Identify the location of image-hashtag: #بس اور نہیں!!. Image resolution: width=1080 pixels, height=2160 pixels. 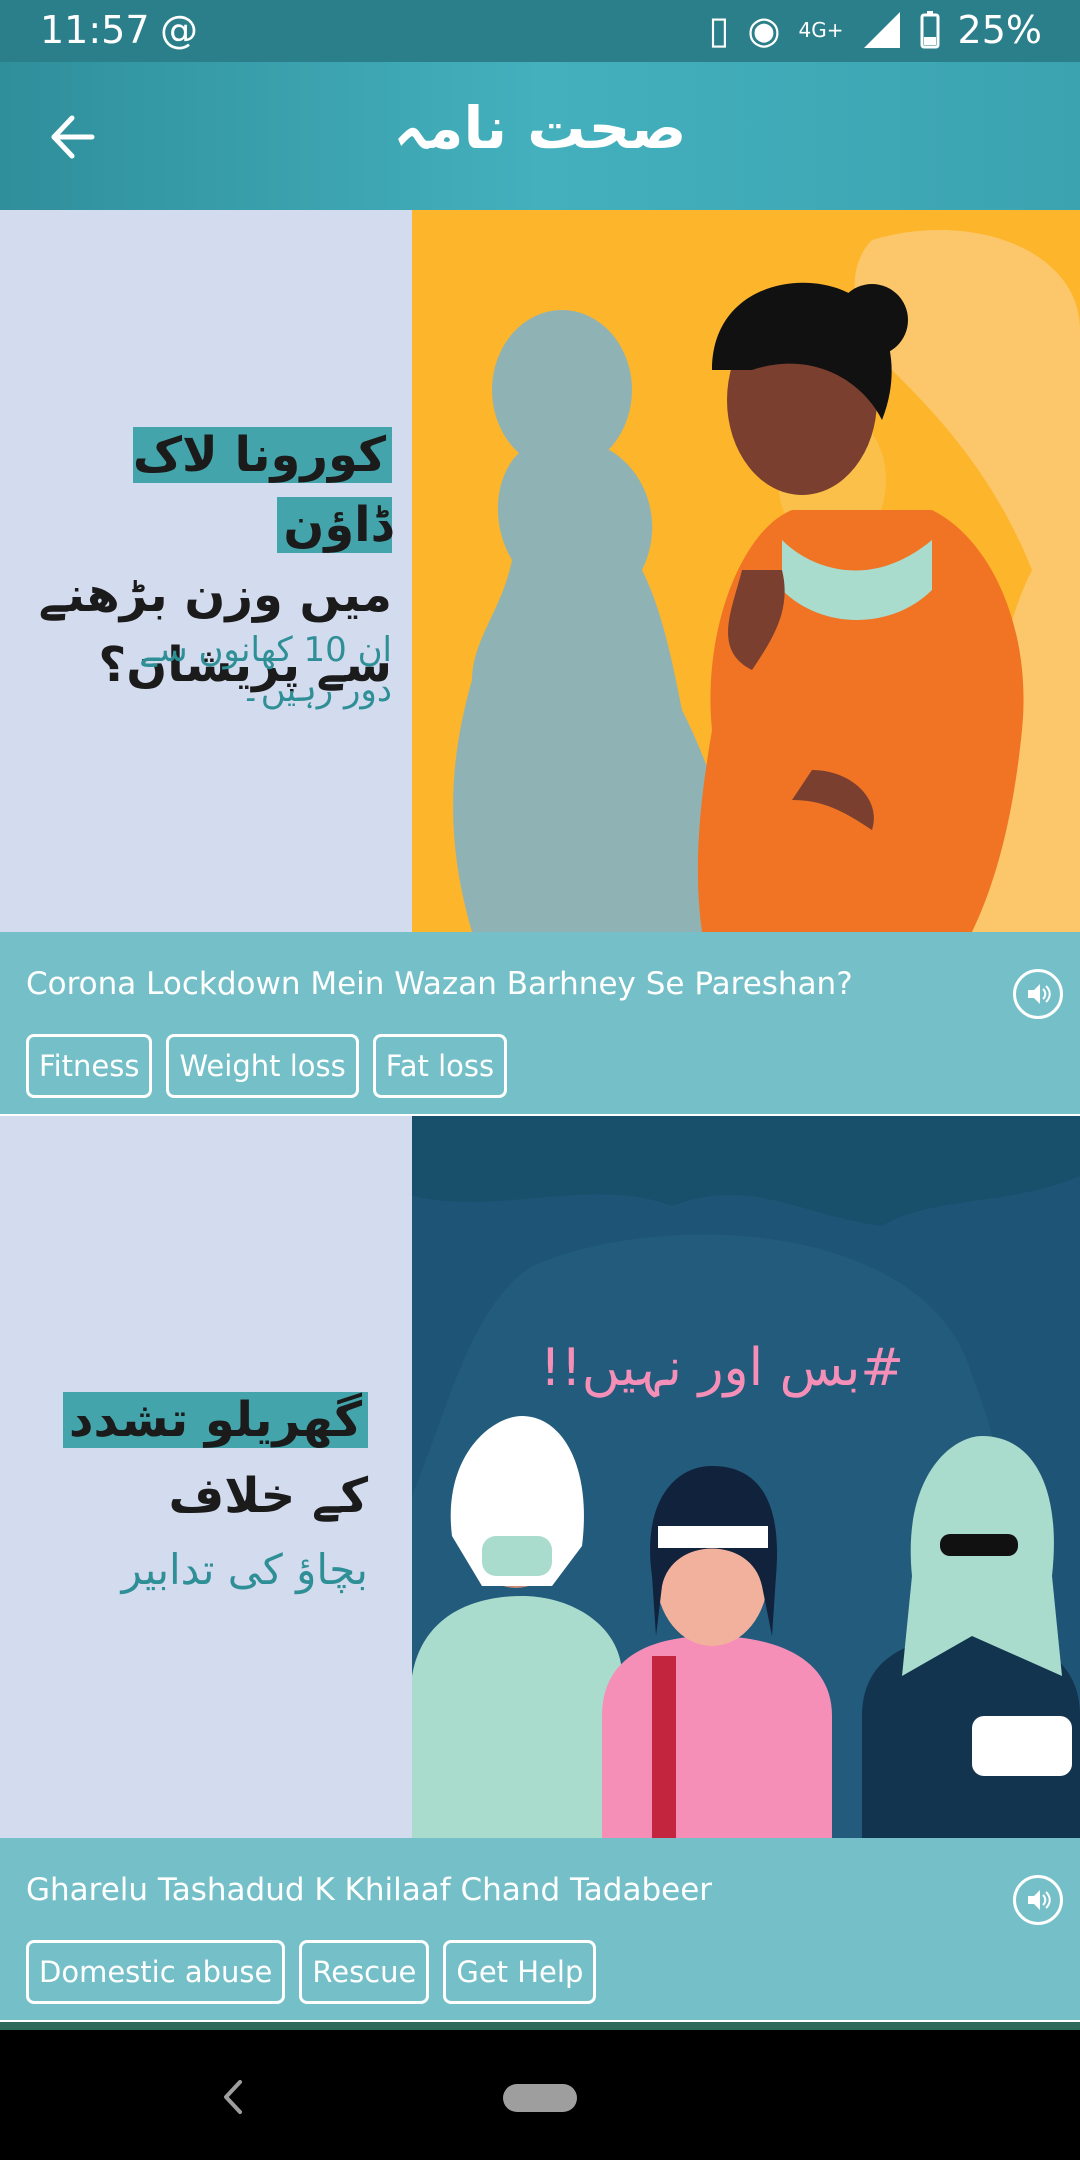
(722, 1368).